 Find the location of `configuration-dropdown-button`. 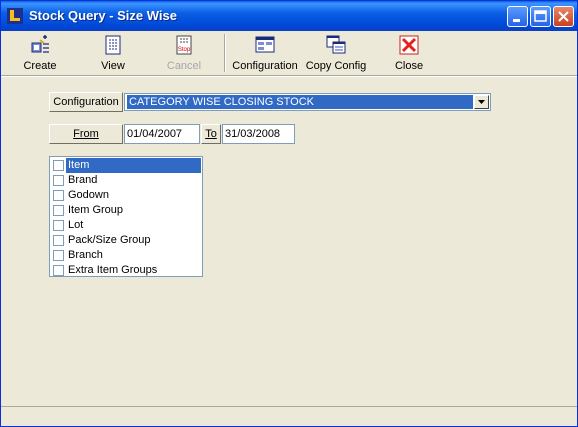

configuration-dropdown-button is located at coordinates (481, 102).